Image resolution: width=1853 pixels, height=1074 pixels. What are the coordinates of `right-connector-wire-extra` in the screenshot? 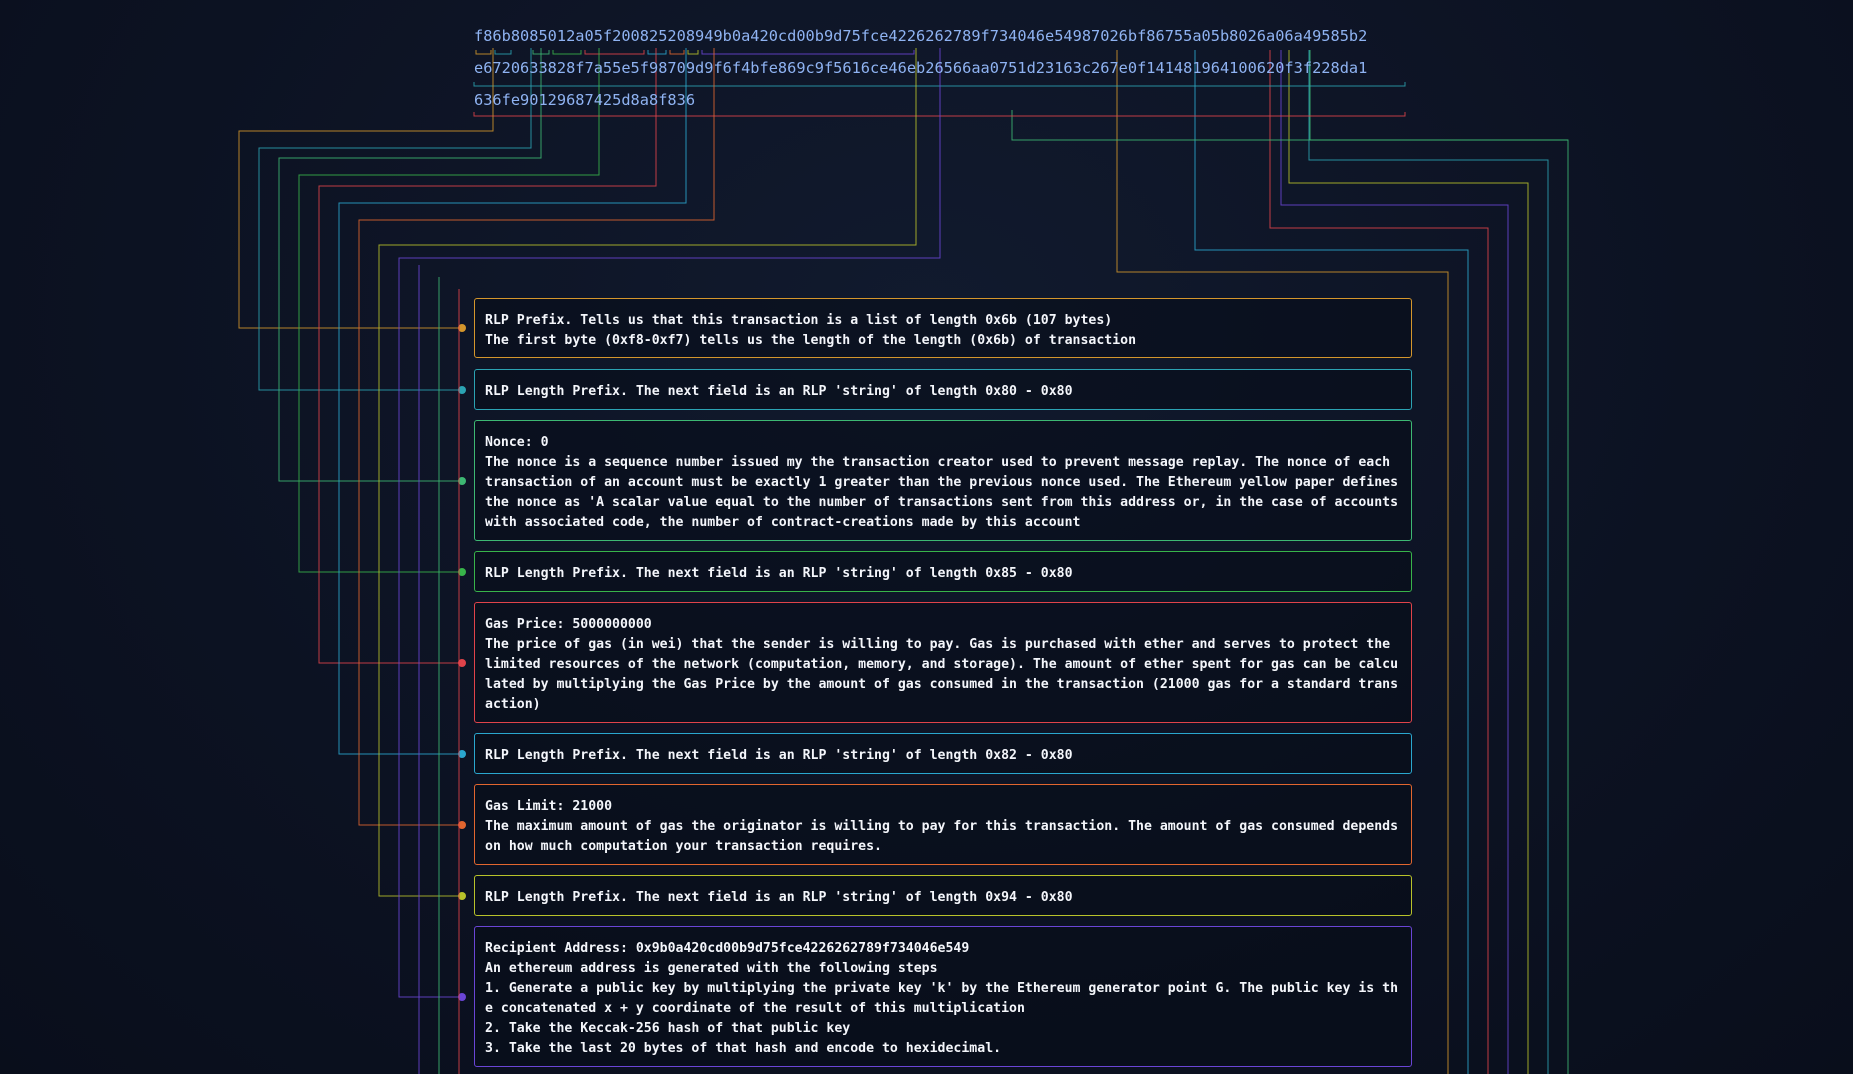 It's located at (1289, 125).